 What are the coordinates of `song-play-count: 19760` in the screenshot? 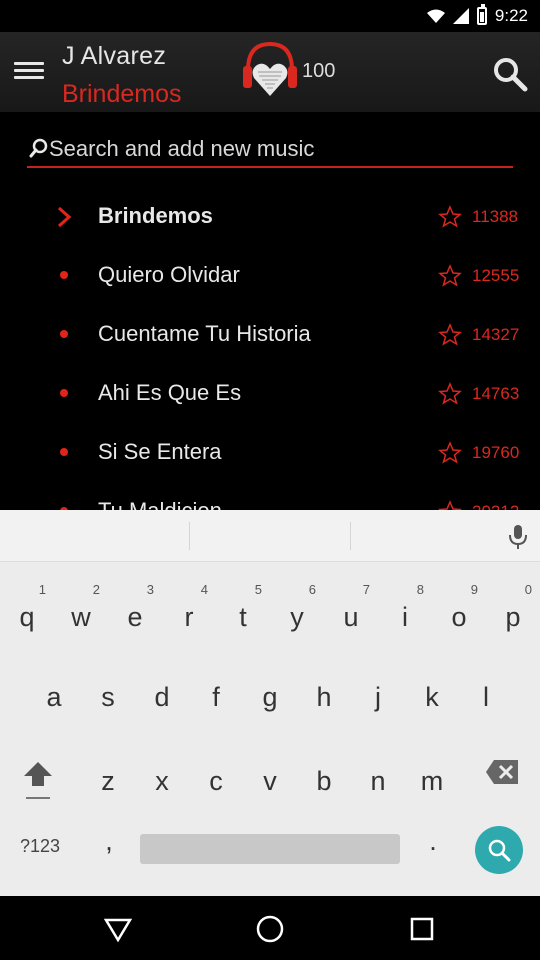 It's located at (496, 452).